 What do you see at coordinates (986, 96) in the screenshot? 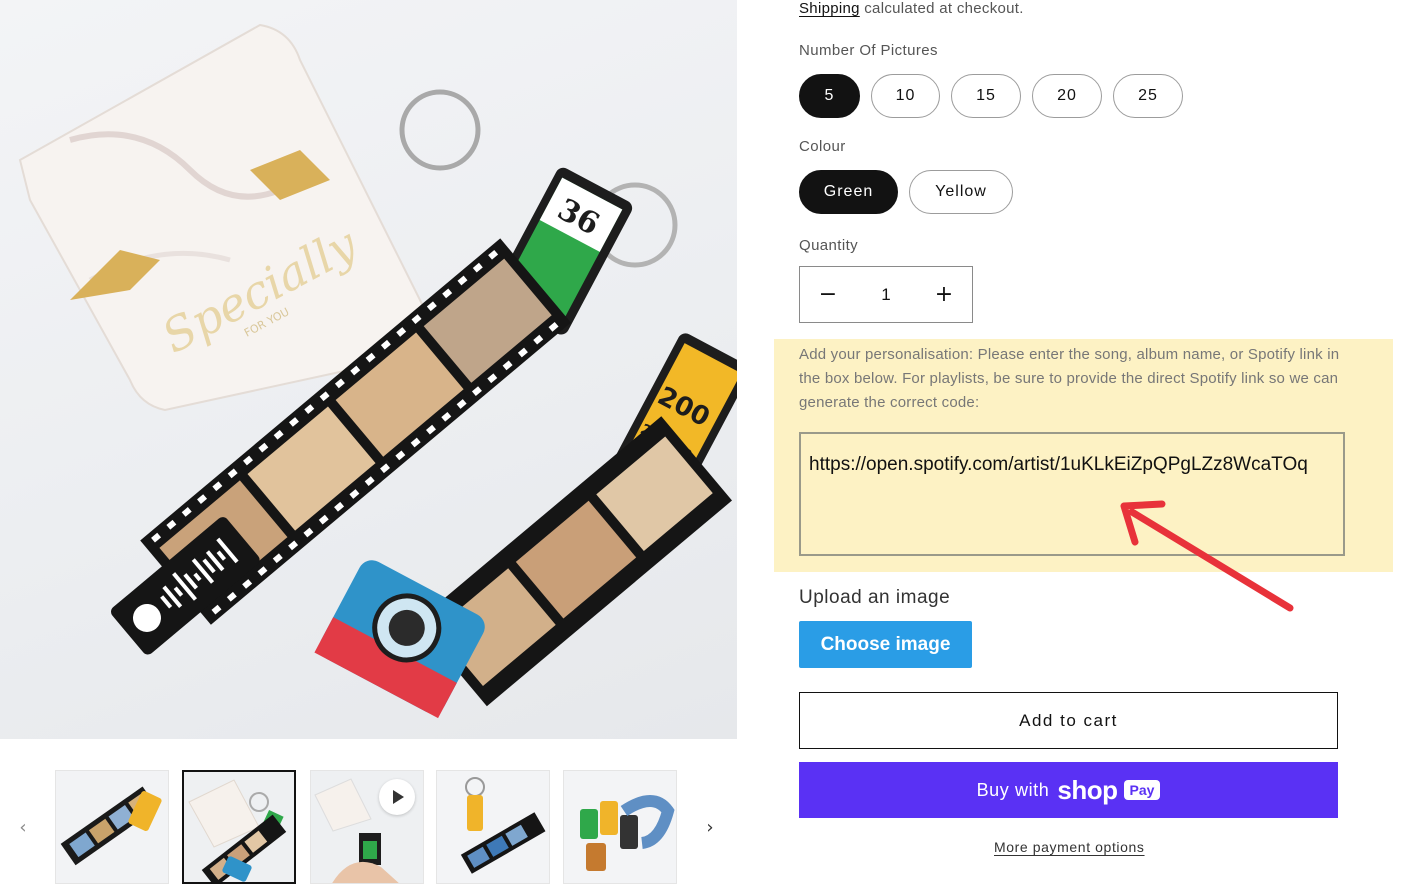
I see `pictures-option-15: 15` at bounding box center [986, 96].